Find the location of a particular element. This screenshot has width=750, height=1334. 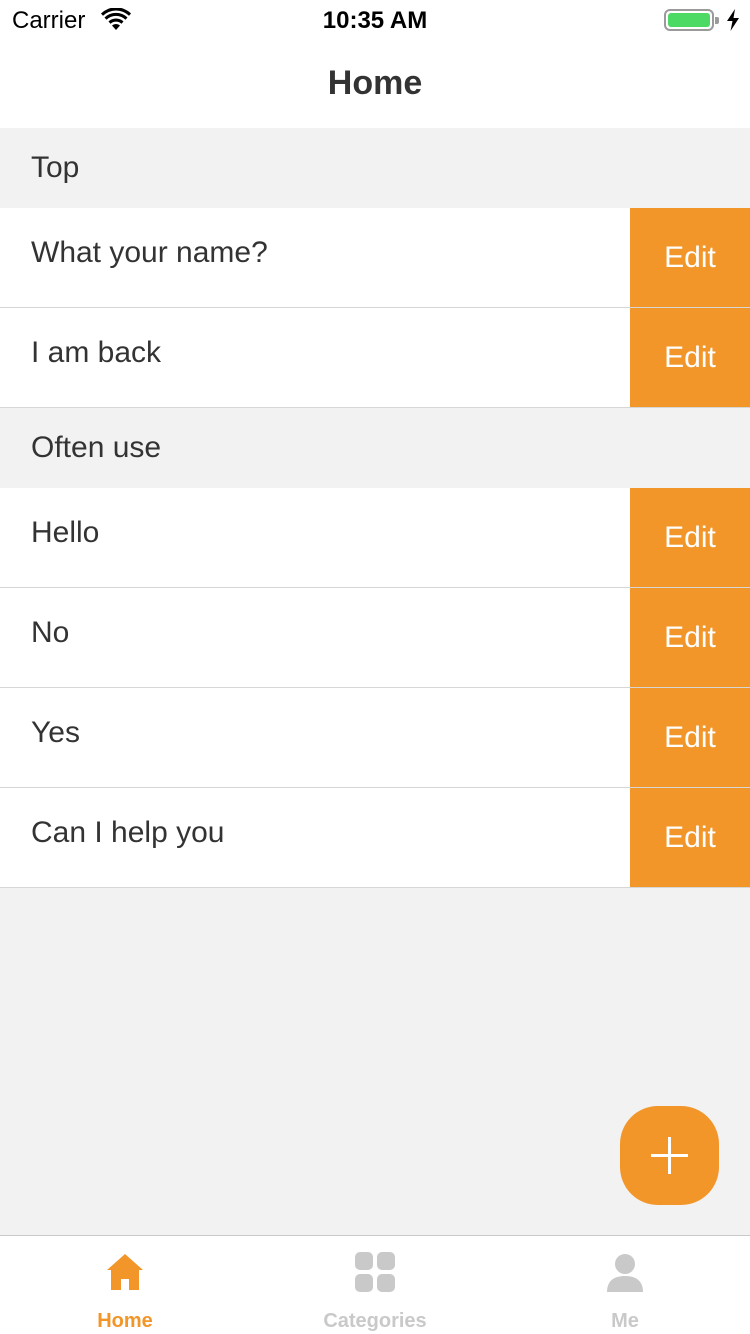

battery-icon is located at coordinates (691, 20).